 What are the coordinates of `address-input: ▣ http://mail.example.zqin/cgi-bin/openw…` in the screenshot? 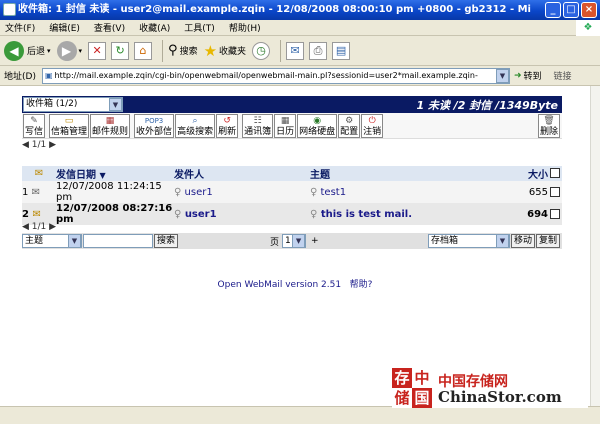 It's located at (275, 75).